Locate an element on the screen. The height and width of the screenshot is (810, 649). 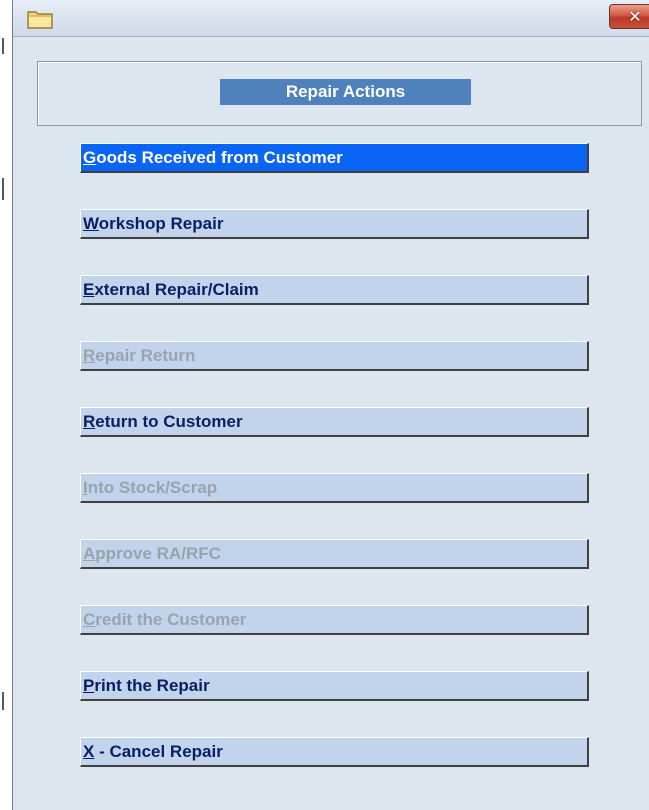
button-label: orkshop Repair is located at coordinates (161, 223).